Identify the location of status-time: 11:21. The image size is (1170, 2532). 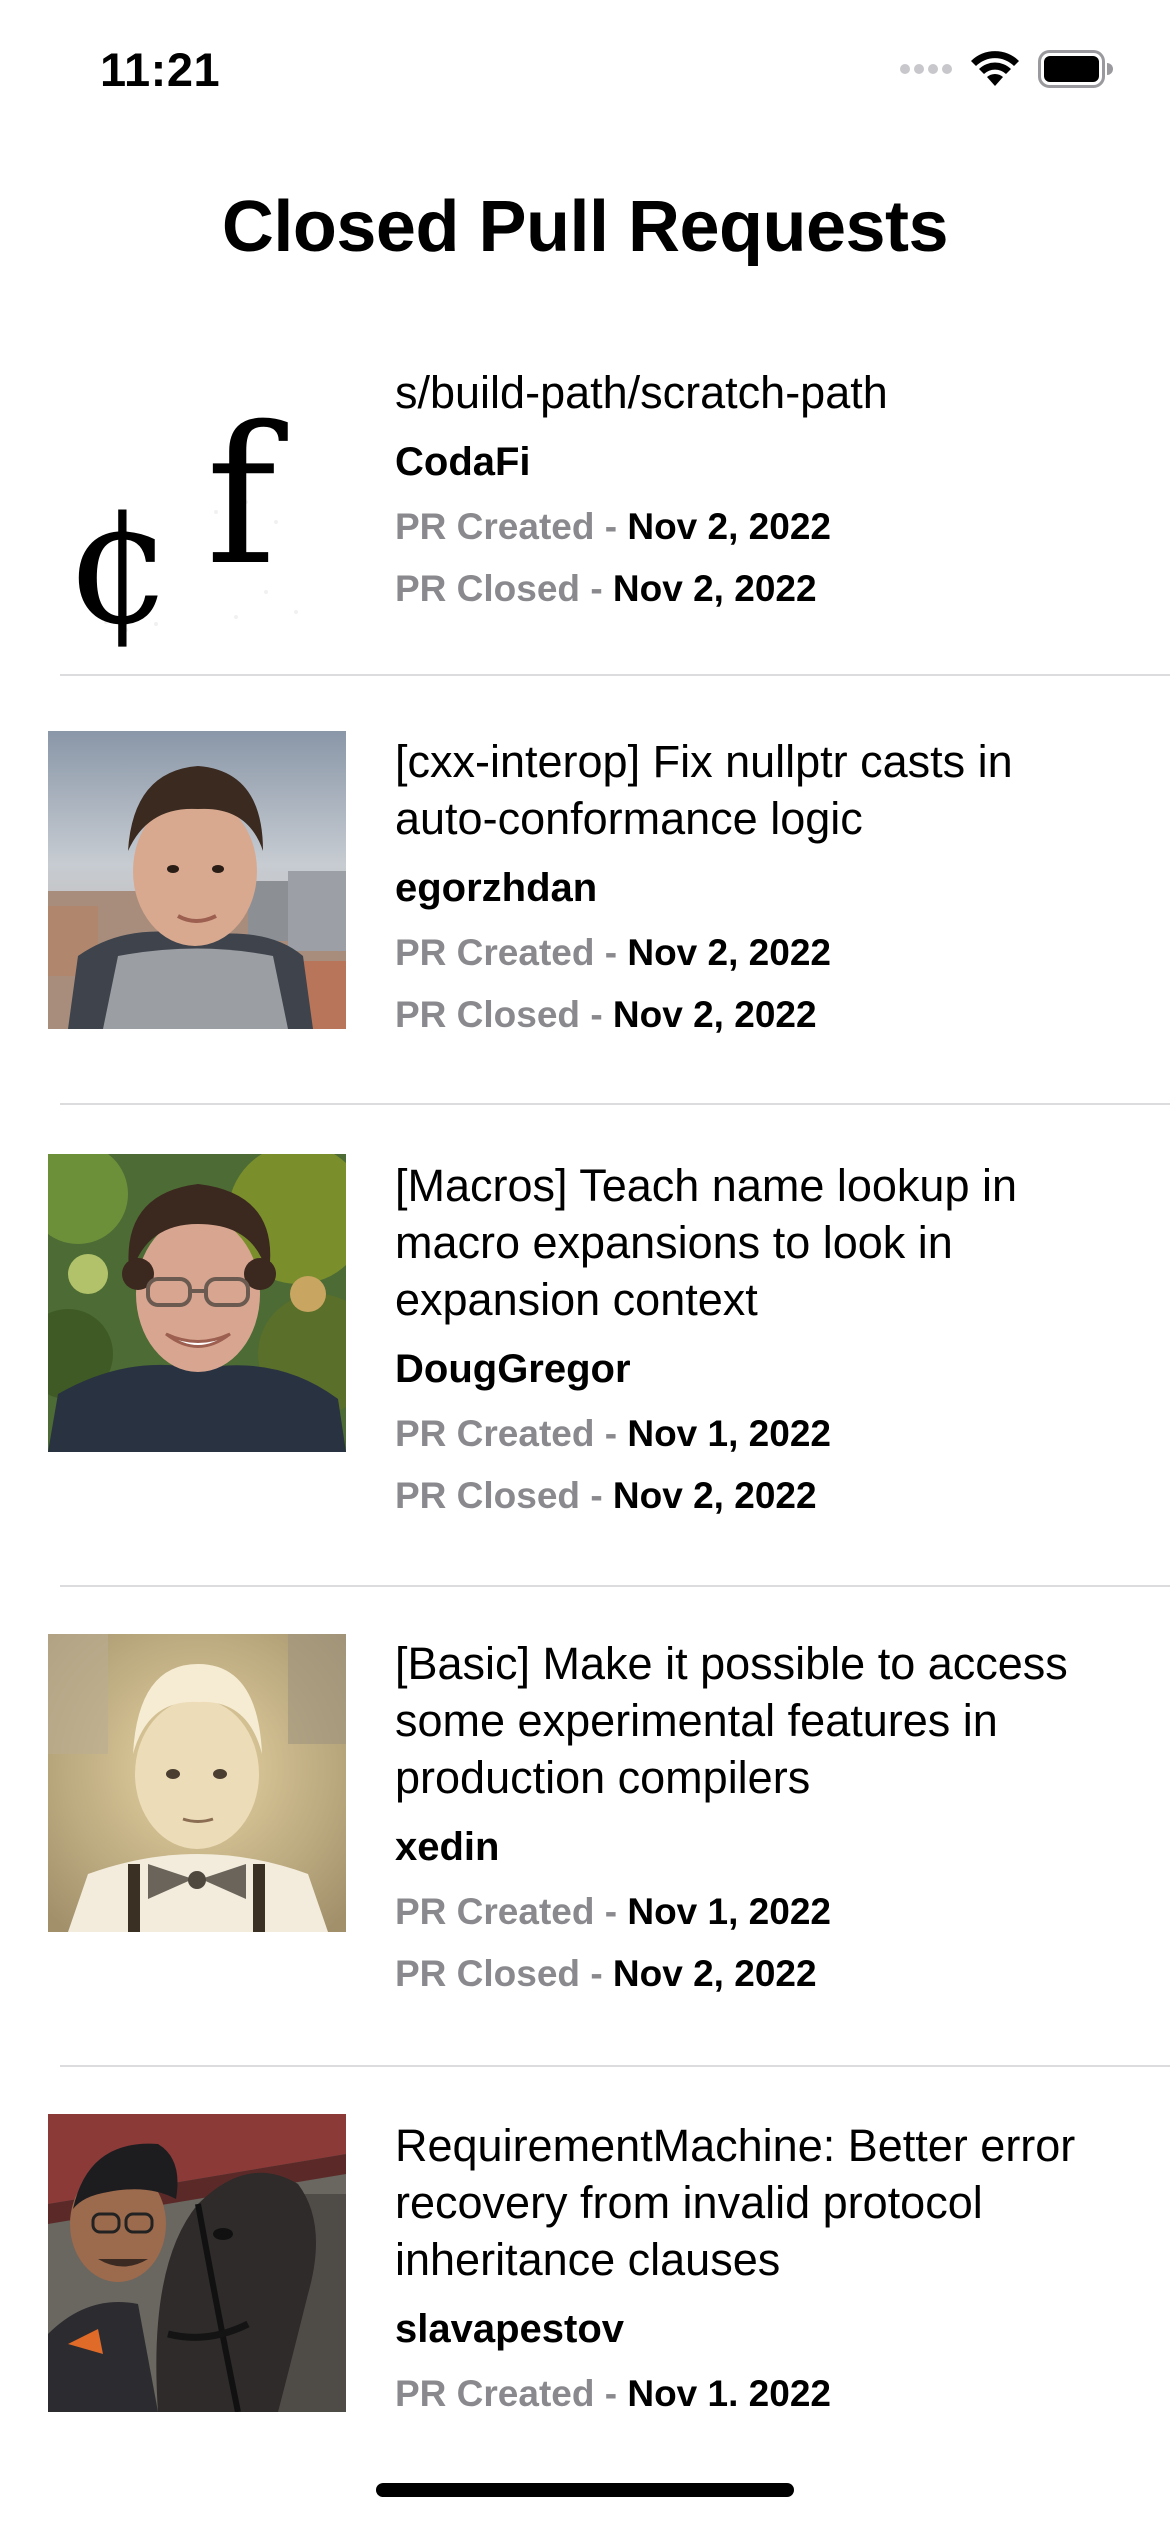
(160, 69).